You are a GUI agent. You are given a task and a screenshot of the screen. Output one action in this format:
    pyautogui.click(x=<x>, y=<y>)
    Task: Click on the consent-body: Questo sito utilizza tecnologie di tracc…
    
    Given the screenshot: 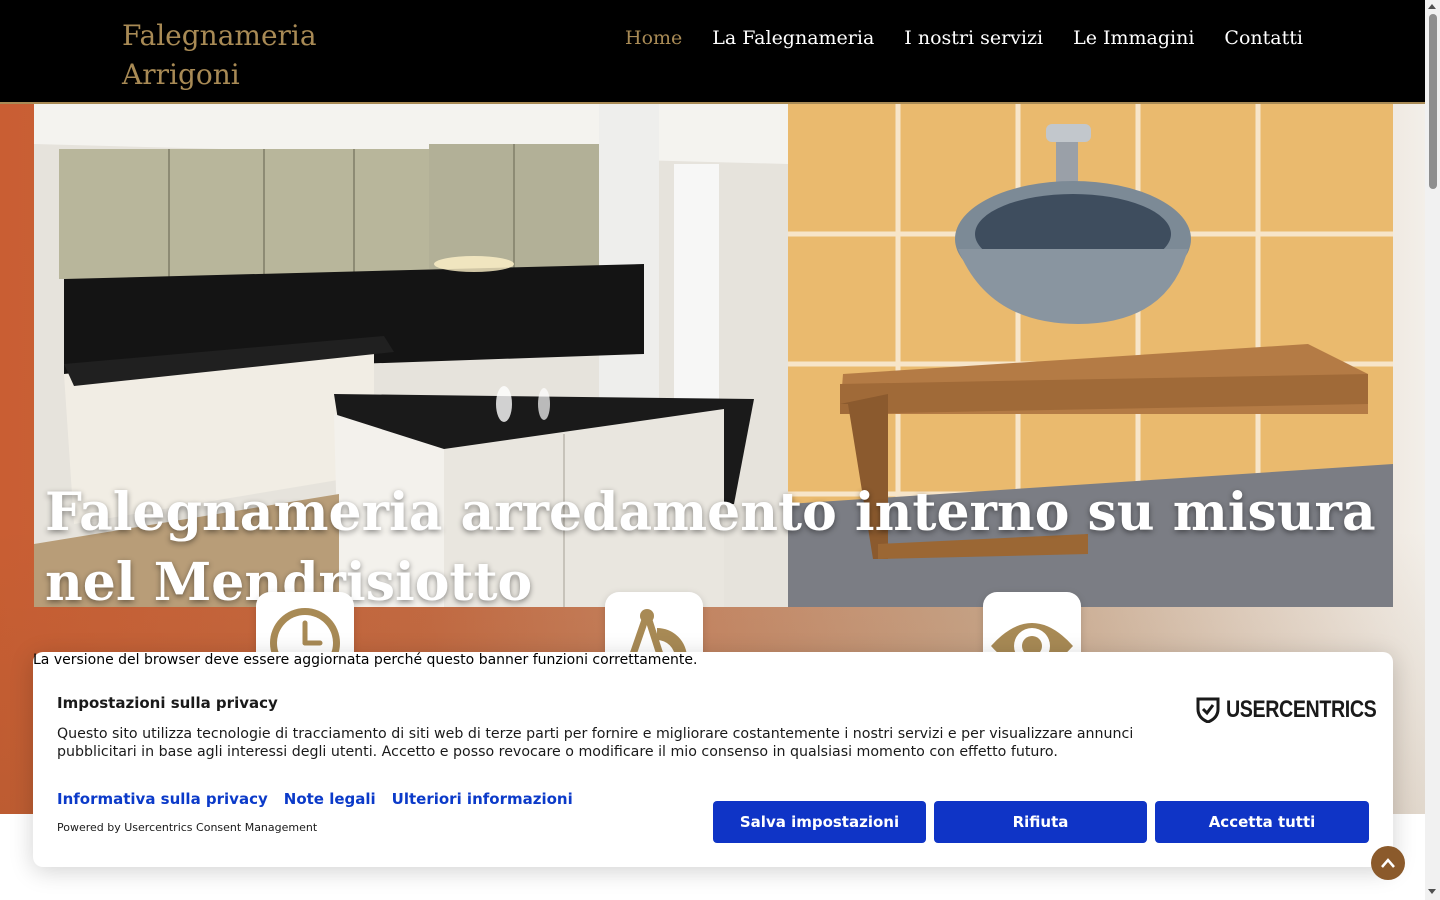 What is the action you would take?
    pyautogui.click(x=595, y=743)
    